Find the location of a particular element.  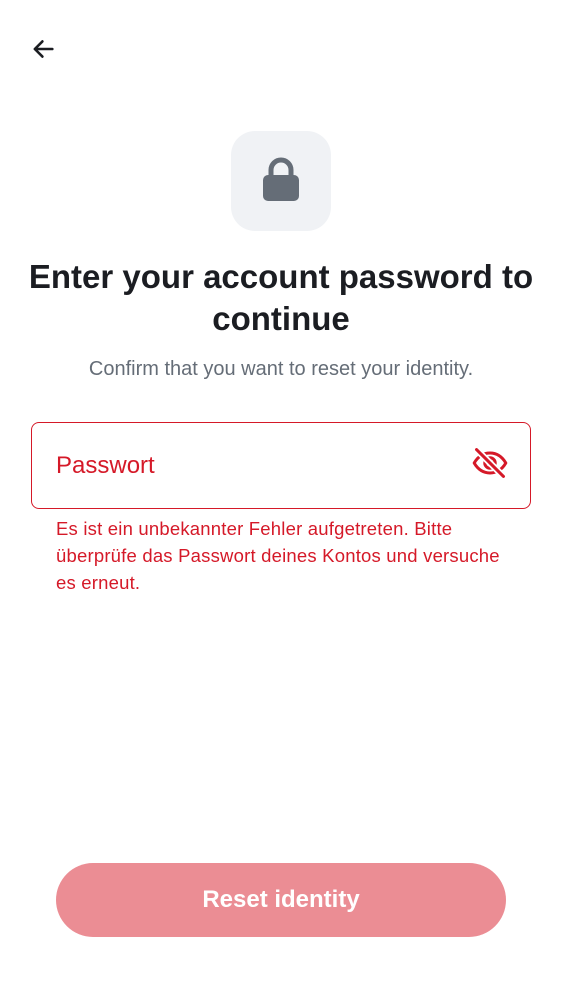

back-button is located at coordinates (43, 51).